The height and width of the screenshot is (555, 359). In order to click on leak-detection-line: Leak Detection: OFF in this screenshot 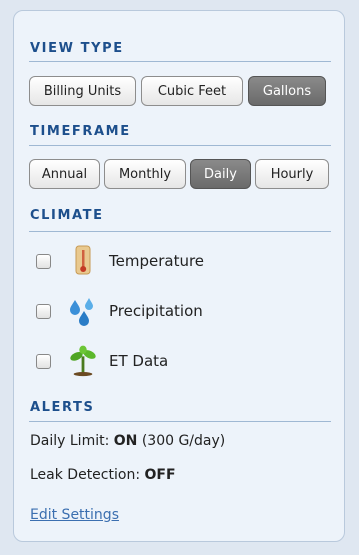, I will do `click(103, 475)`.